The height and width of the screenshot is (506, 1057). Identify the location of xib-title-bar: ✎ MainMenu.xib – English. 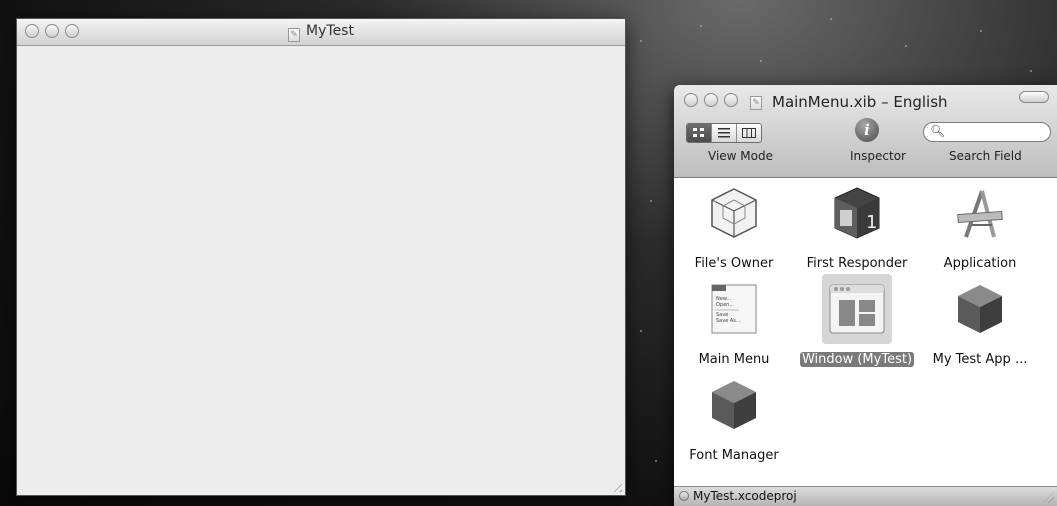
(869, 101).